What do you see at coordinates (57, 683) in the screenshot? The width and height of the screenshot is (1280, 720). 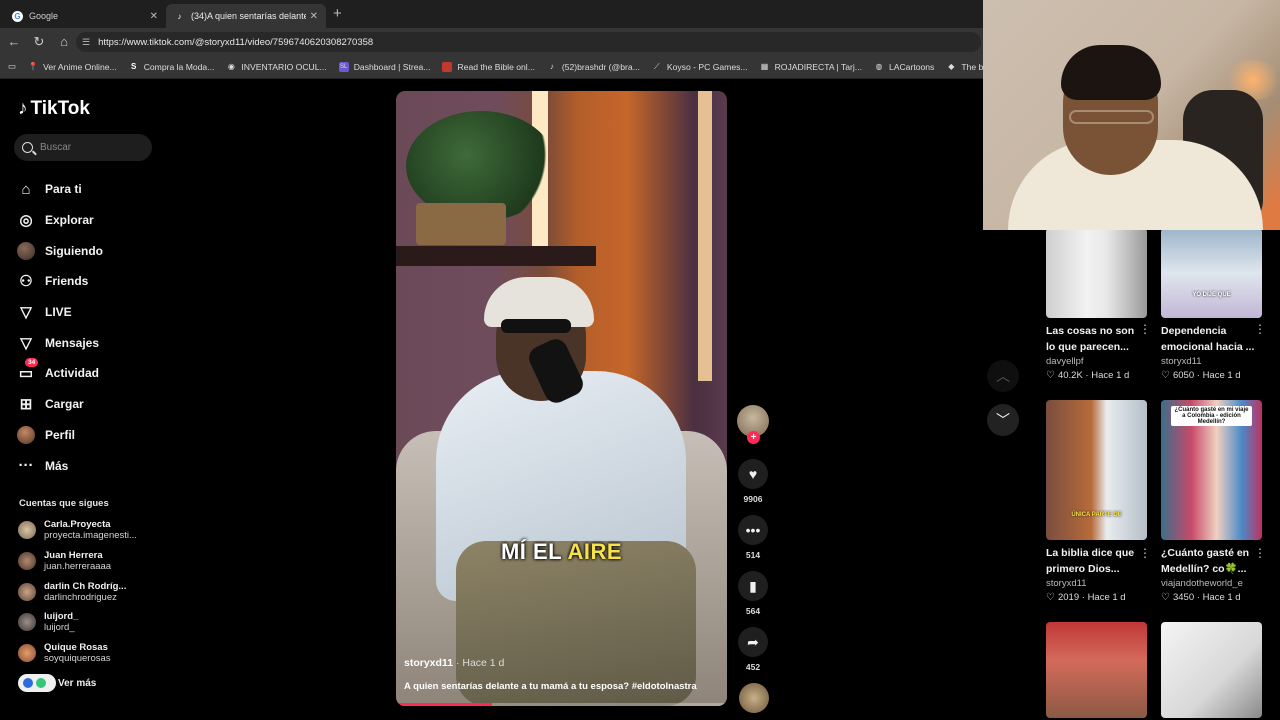 I see `see-more-link: Ver más` at bounding box center [57, 683].